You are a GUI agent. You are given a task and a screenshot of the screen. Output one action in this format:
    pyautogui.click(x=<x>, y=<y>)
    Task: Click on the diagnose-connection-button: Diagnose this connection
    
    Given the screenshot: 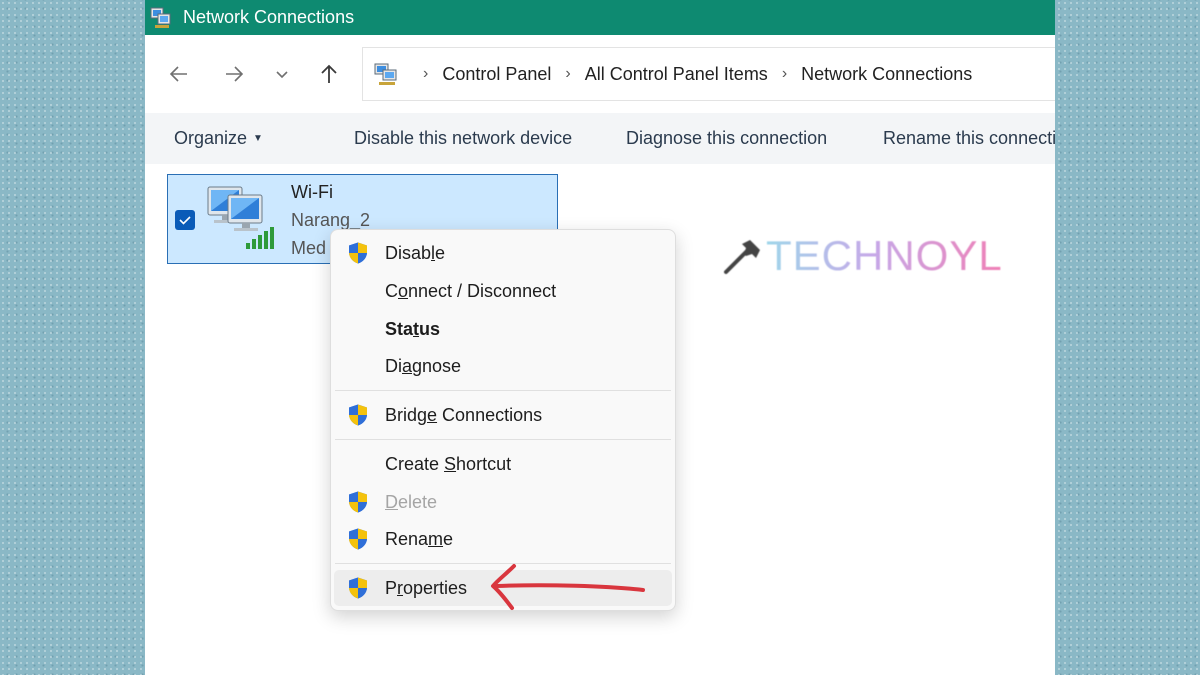 What is the action you would take?
    pyautogui.click(x=726, y=138)
    